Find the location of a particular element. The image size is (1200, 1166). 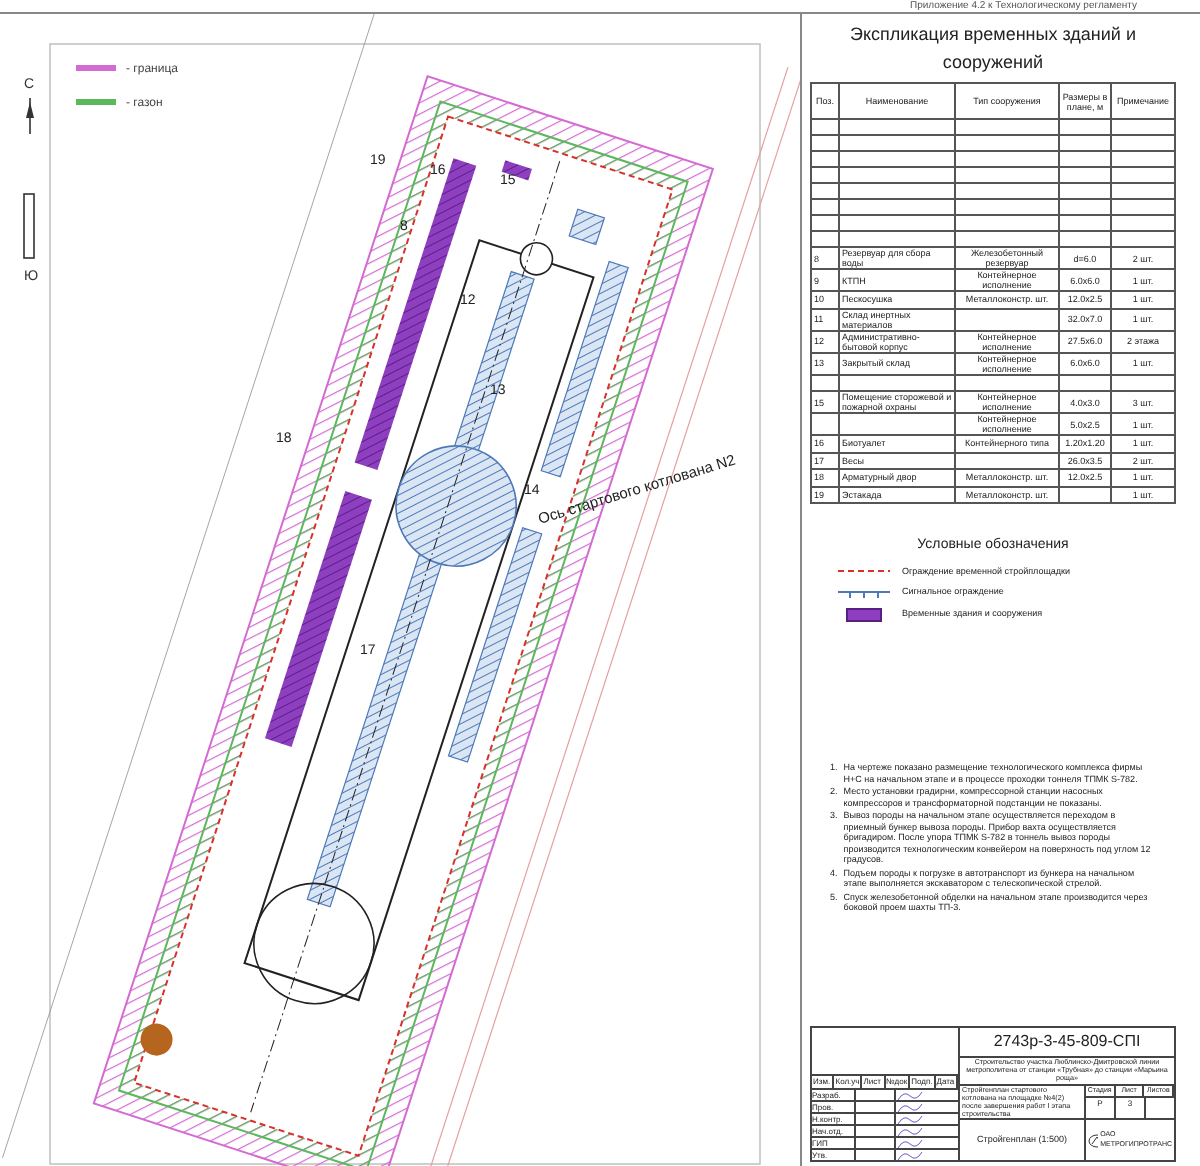

north-arrow-icon is located at coordinates (30, 116).